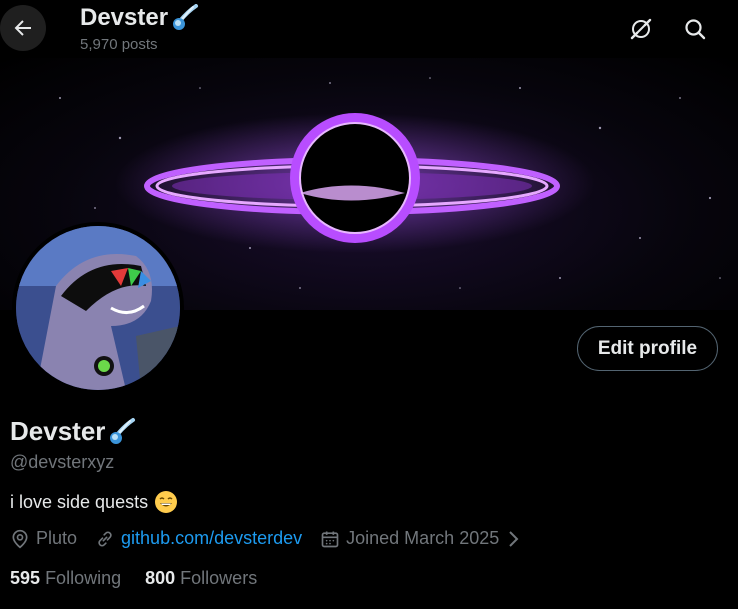 The image size is (738, 609). Describe the element at coordinates (62, 462) in the screenshot. I see `profile-handle: @devsterxyz` at that location.